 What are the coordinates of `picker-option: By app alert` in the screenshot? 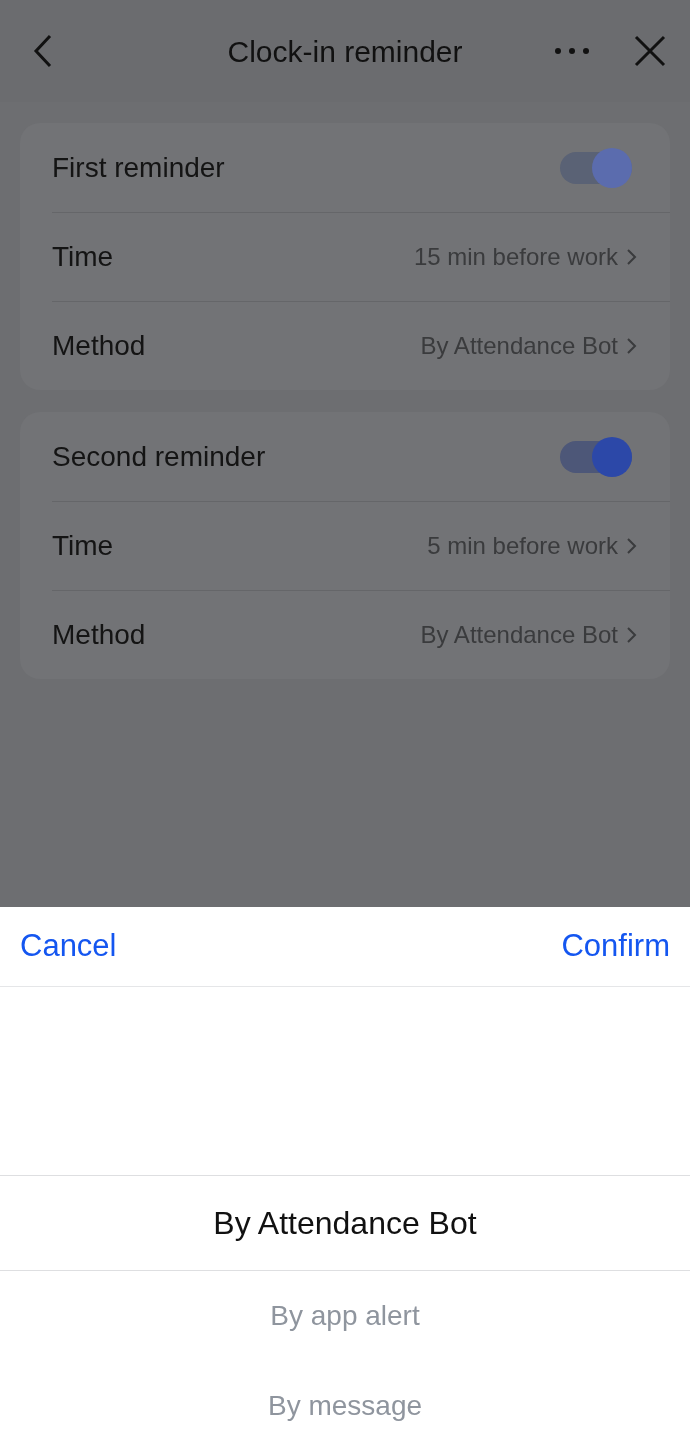 It's located at (345, 1316).